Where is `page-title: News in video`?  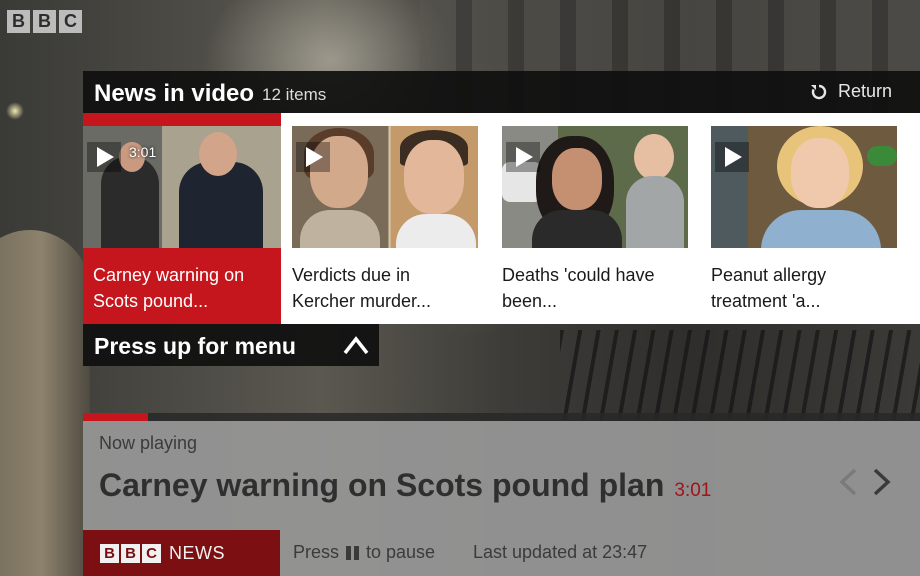 page-title: News in video is located at coordinates (174, 93).